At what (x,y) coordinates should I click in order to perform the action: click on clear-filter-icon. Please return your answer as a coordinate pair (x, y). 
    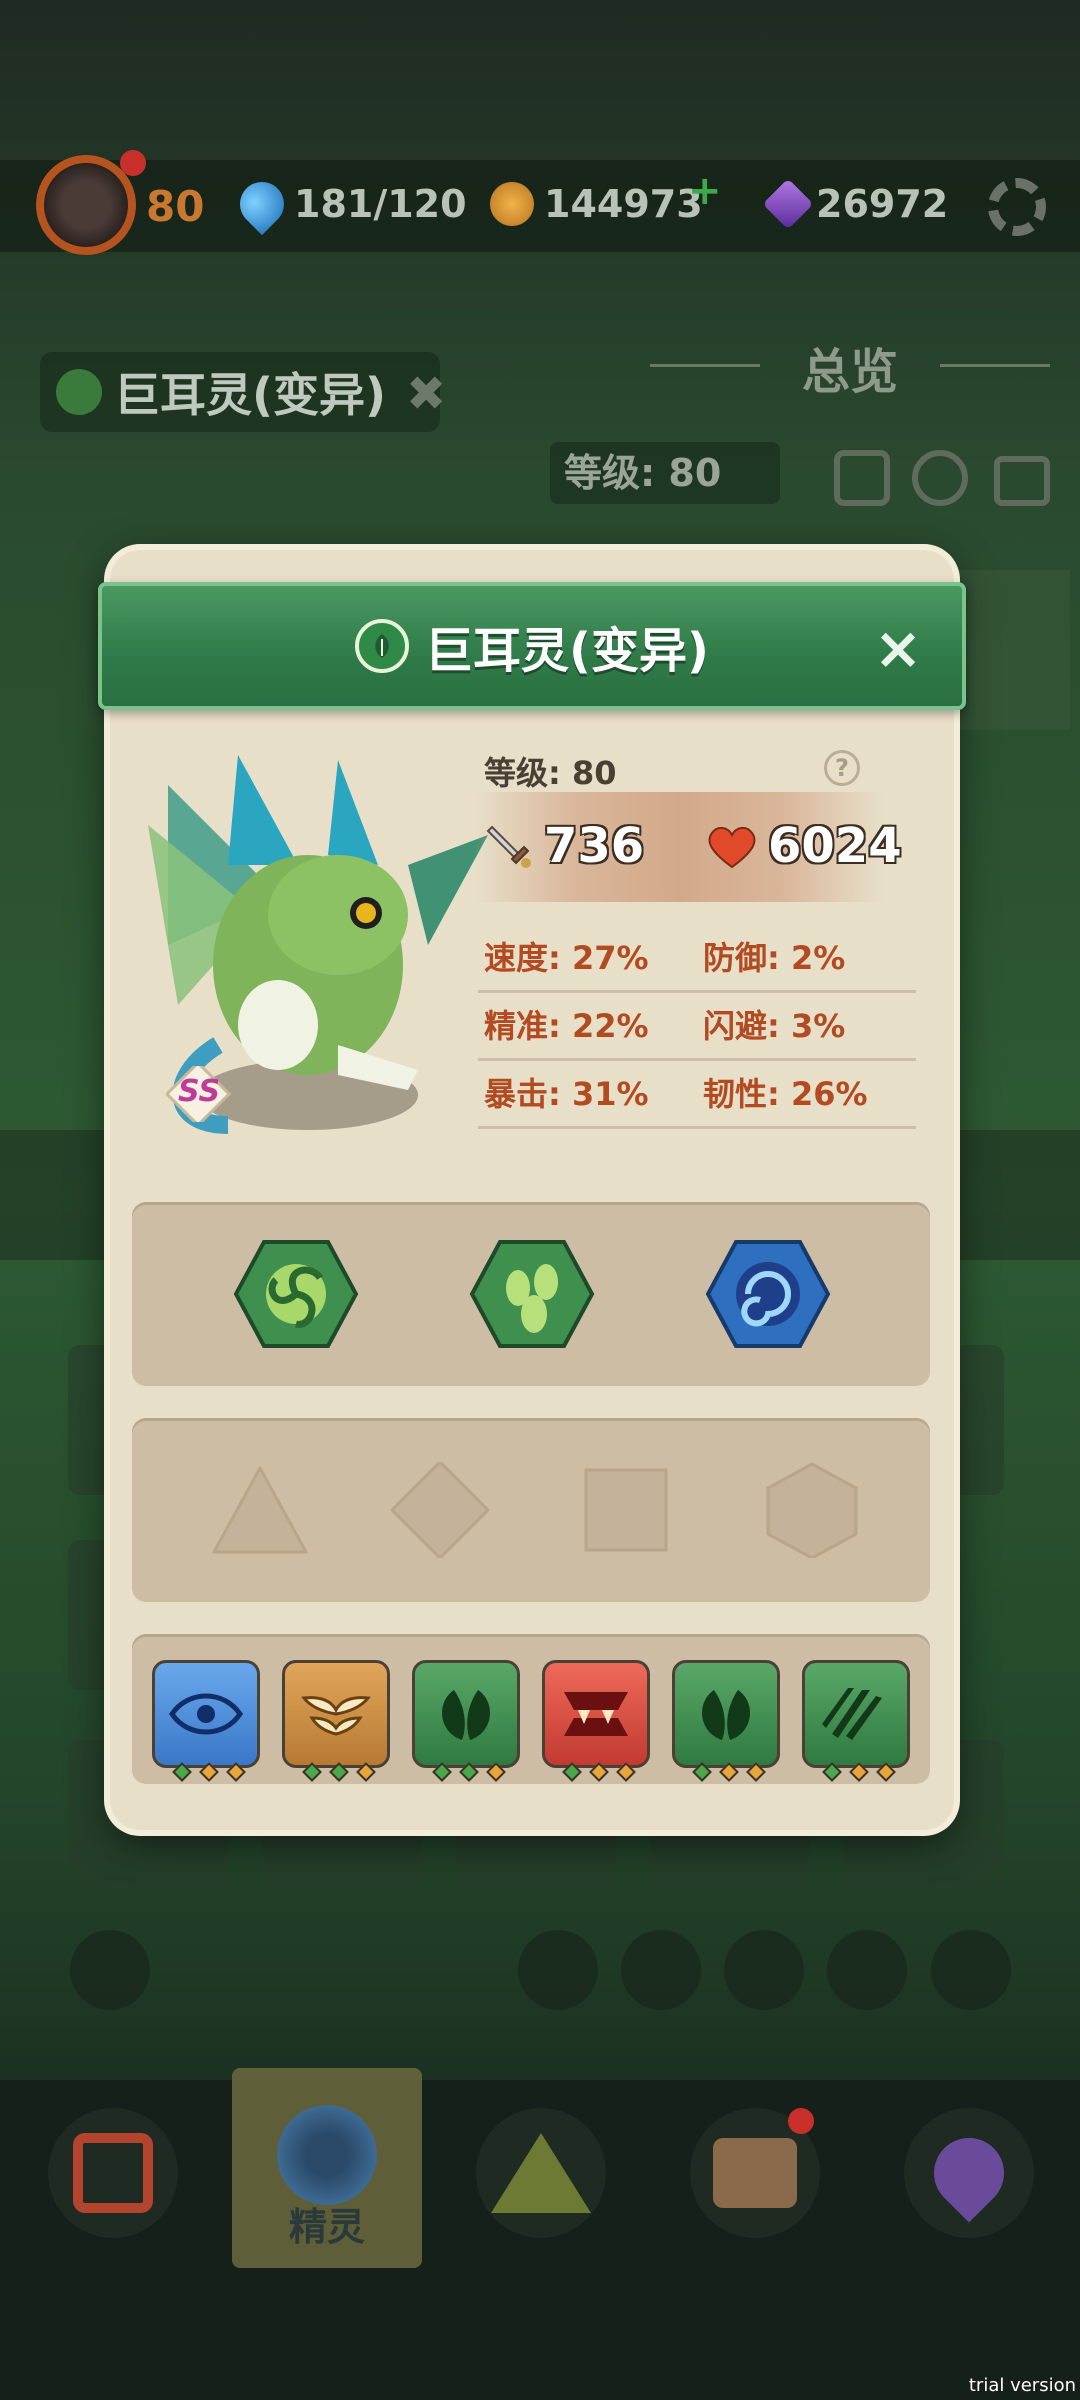
    Looking at the image, I should click on (110, 1970).